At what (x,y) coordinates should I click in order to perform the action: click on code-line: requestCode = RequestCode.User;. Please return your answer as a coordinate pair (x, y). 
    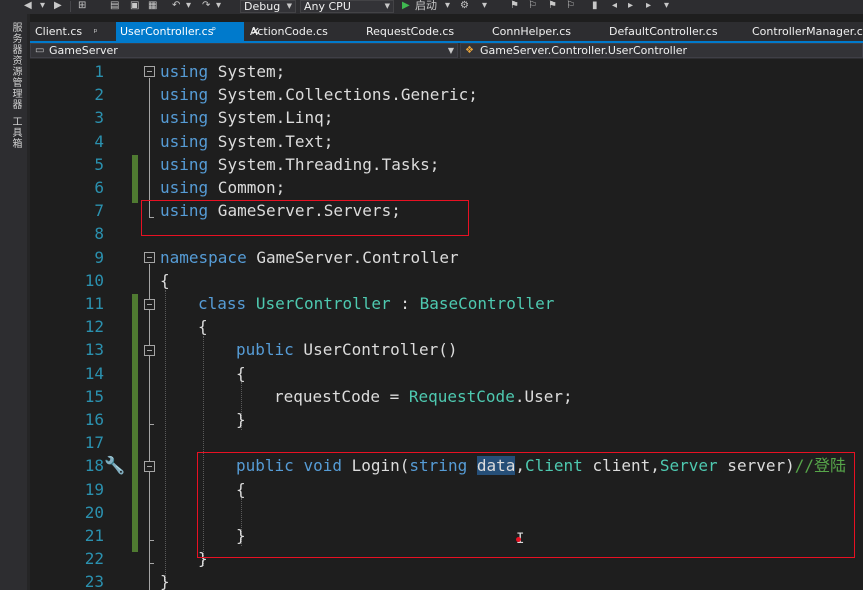
    Looking at the image, I should click on (423, 396).